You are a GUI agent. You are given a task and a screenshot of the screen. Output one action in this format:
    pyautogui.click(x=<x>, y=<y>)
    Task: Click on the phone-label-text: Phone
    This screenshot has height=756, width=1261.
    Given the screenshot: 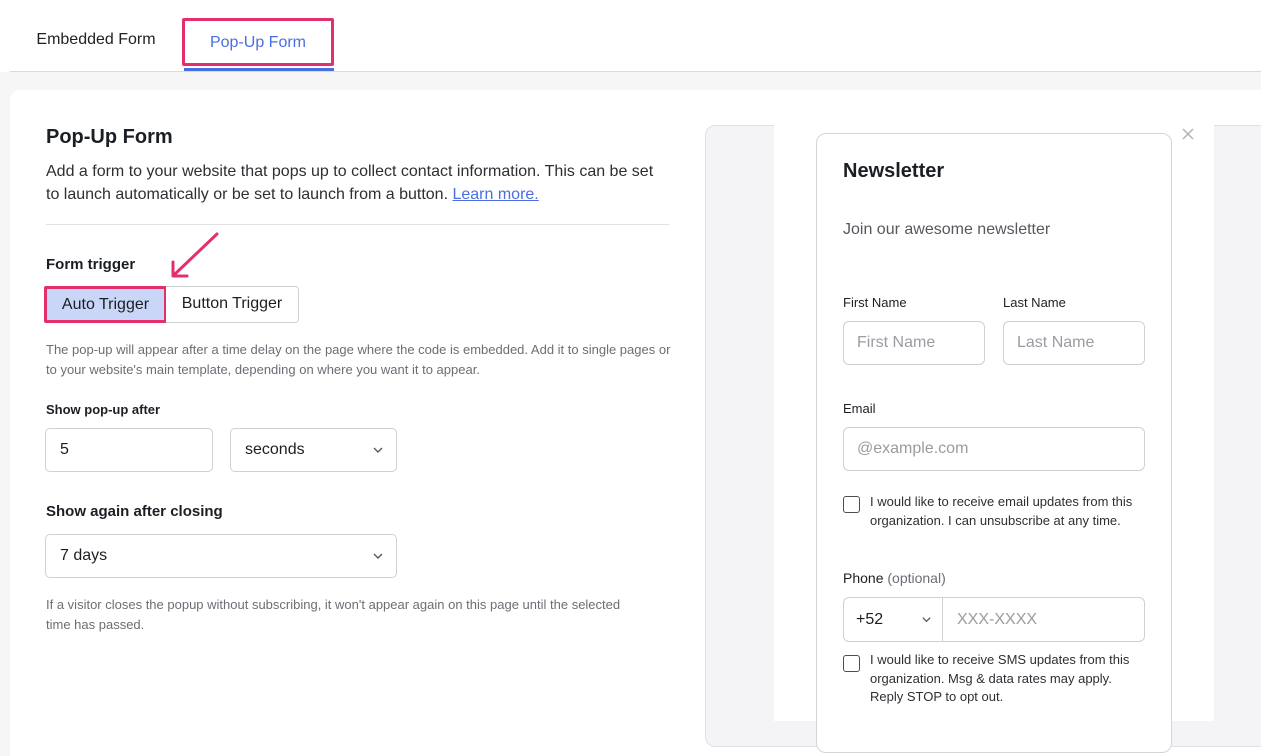 What is the action you would take?
    pyautogui.click(x=863, y=578)
    